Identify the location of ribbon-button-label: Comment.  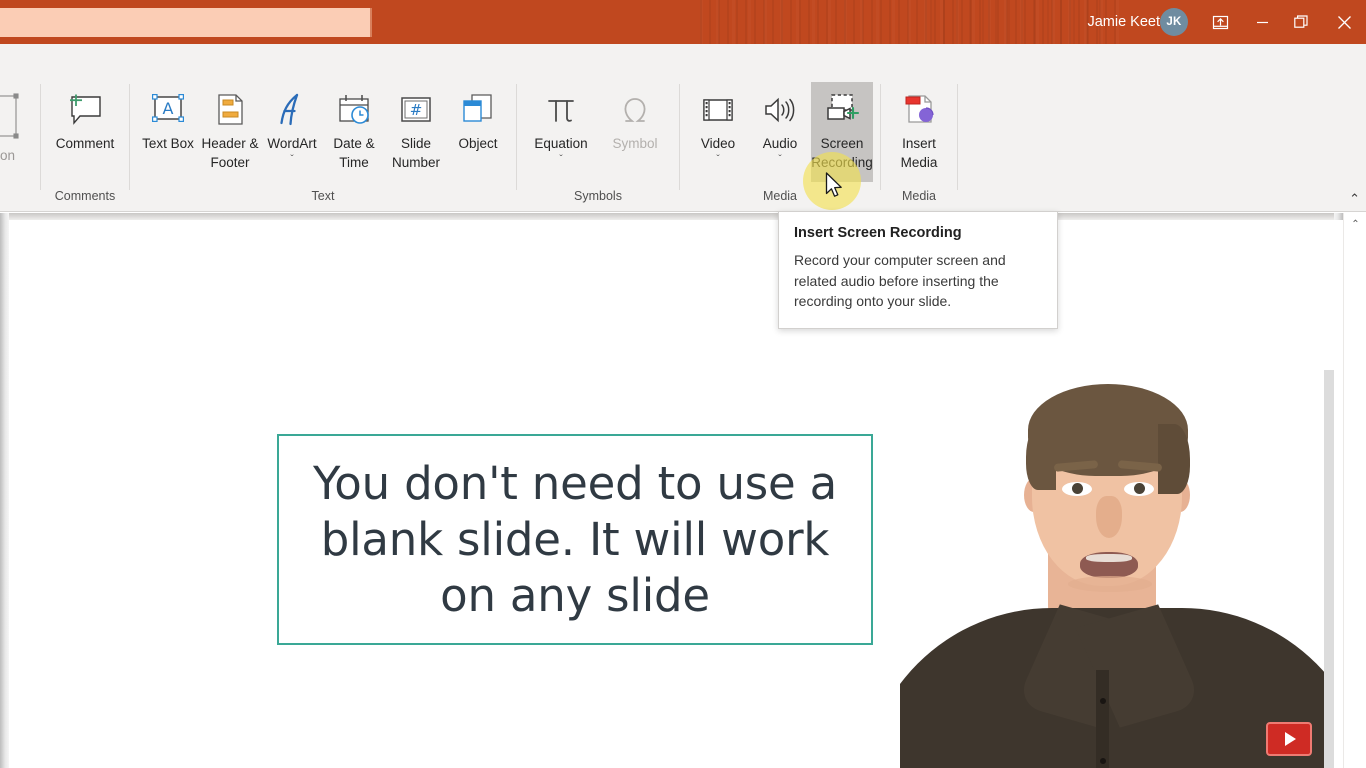
(85, 143).